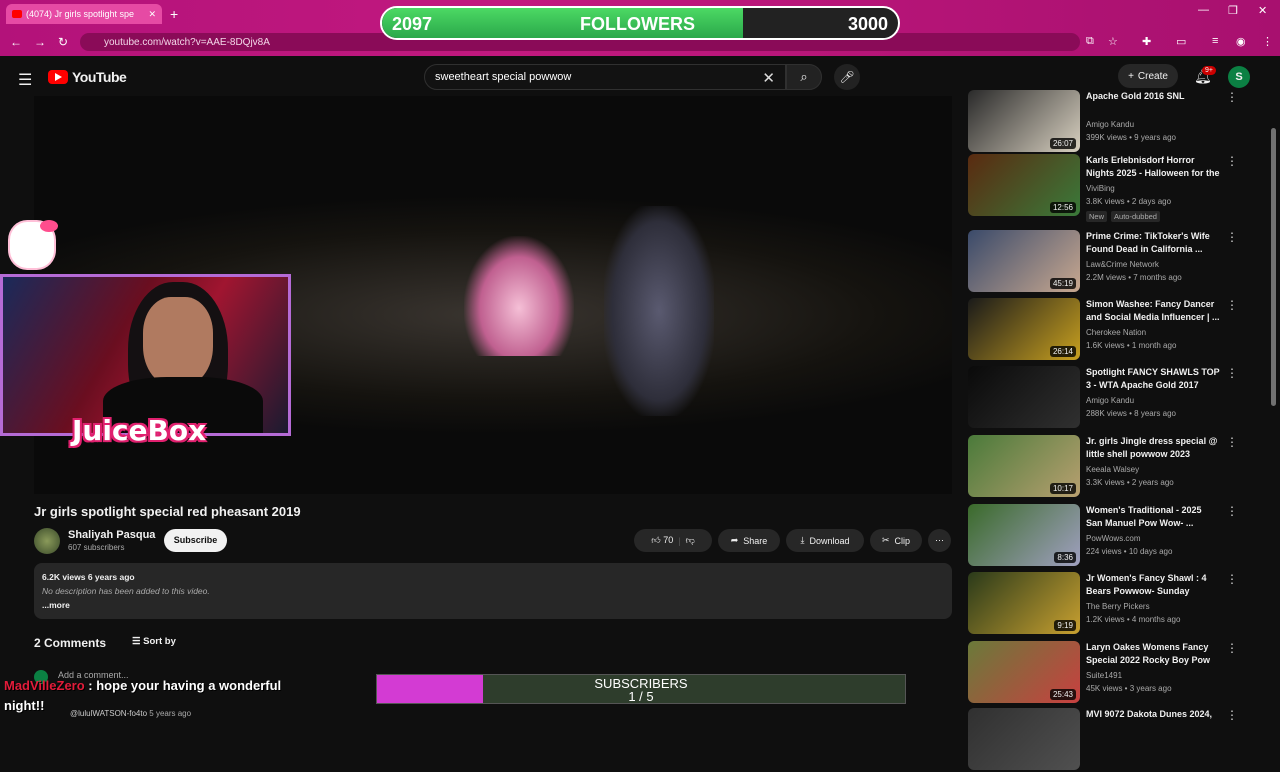 The width and height of the screenshot is (1280, 772). What do you see at coordinates (847, 77) in the screenshot?
I see `voice-search-icon: 🎤︎` at bounding box center [847, 77].